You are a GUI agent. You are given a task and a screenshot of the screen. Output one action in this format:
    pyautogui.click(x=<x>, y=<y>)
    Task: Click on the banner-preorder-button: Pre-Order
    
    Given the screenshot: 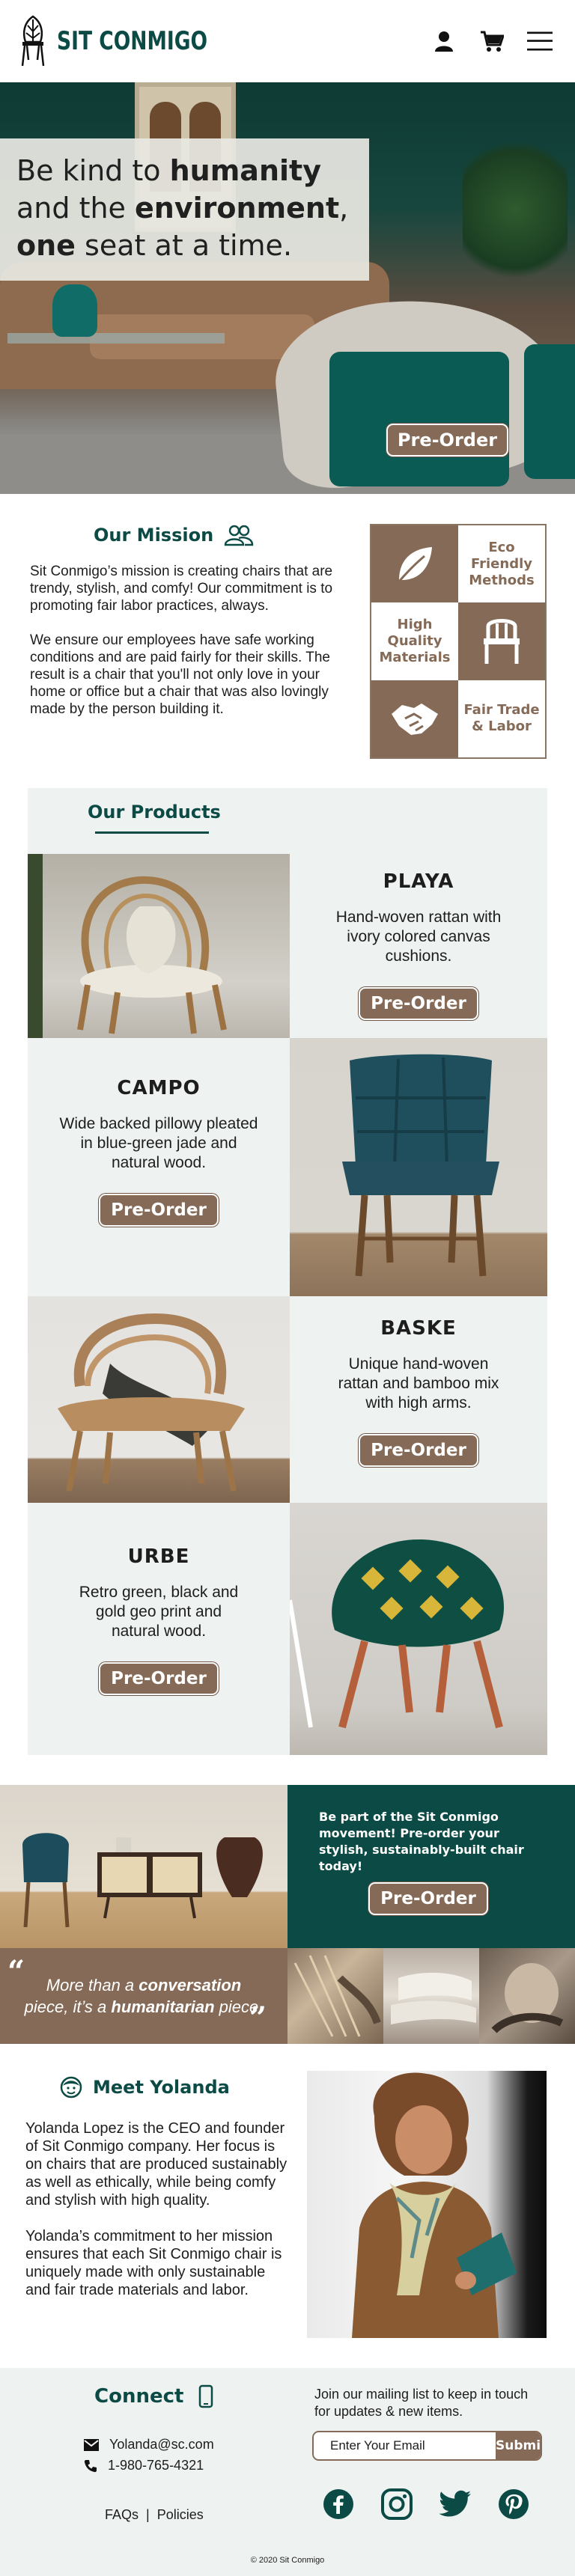 What is the action you would take?
    pyautogui.click(x=428, y=1899)
    